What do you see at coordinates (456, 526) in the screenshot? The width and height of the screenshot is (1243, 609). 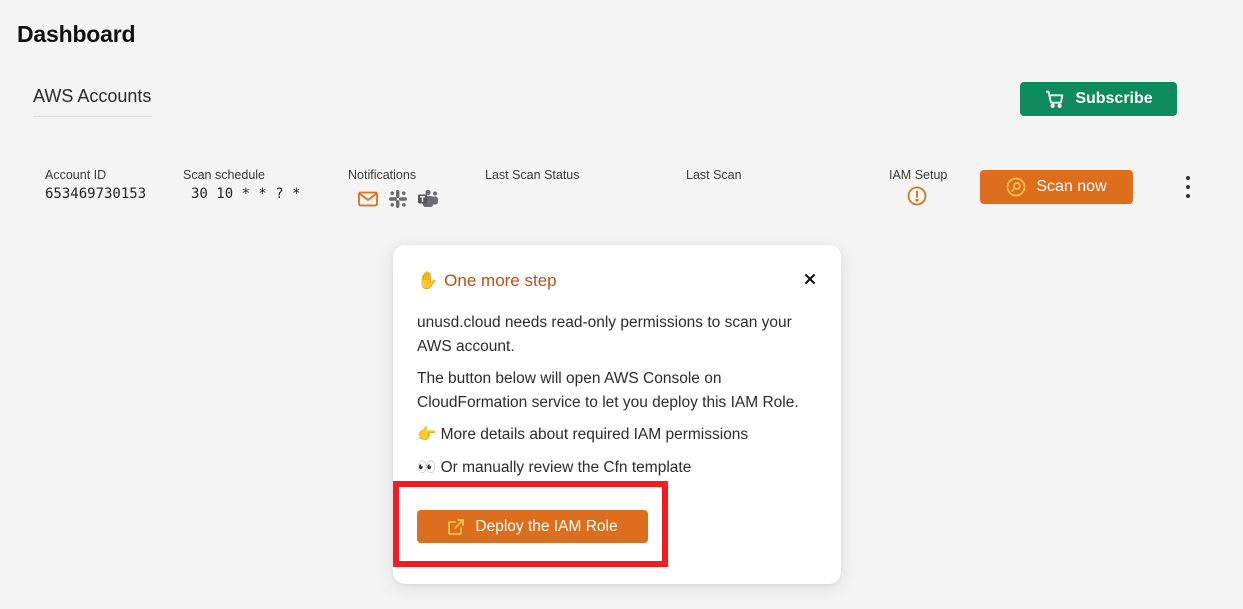 I see `external-link-icon` at bounding box center [456, 526].